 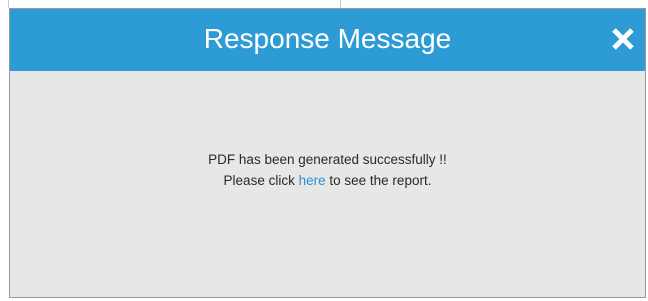 I want to click on instruction-prefix: Please click, so click(x=259, y=180).